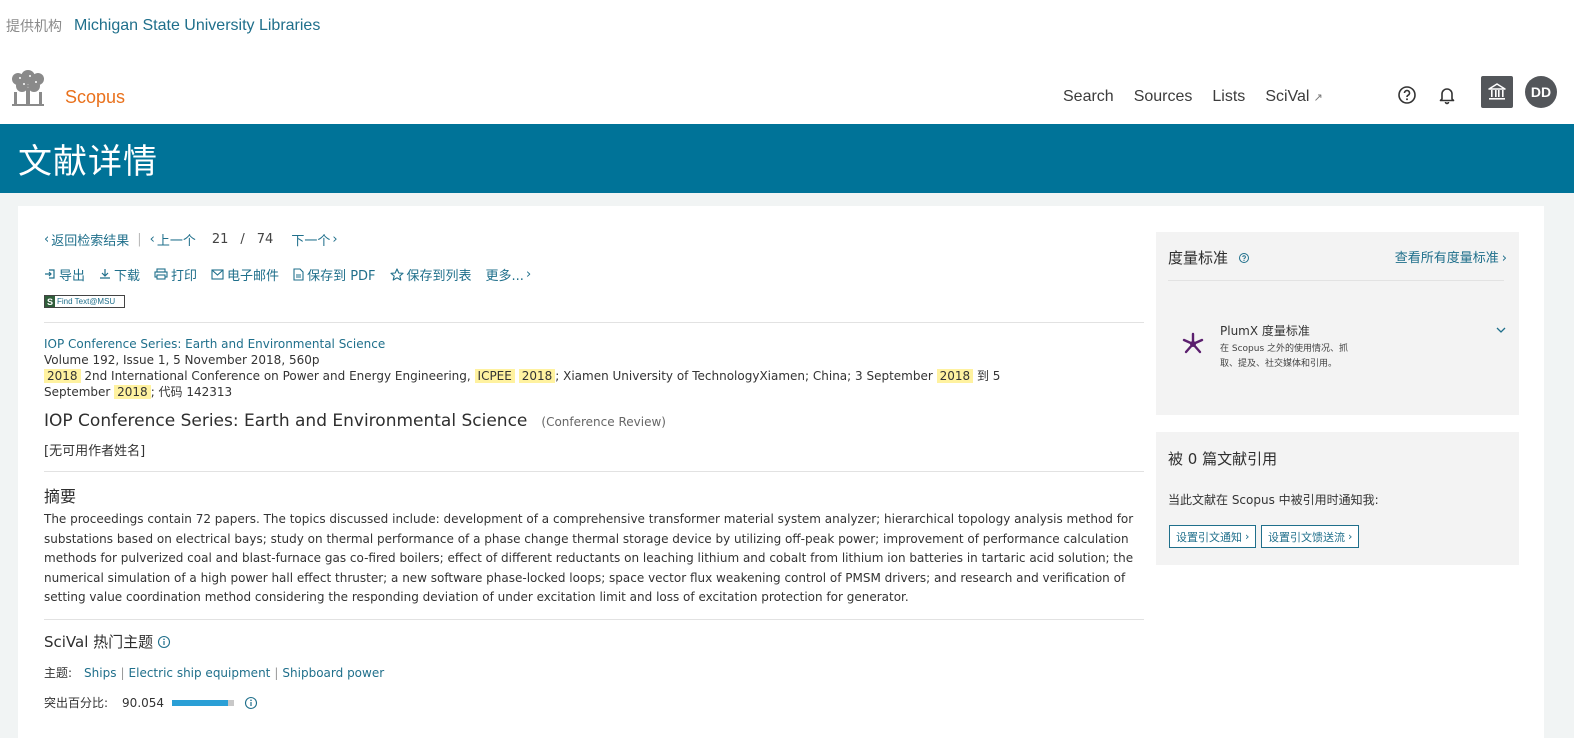 The image size is (1574, 738). What do you see at coordinates (439, 276) in the screenshot?
I see `save-list-label: 保存到列表` at bounding box center [439, 276].